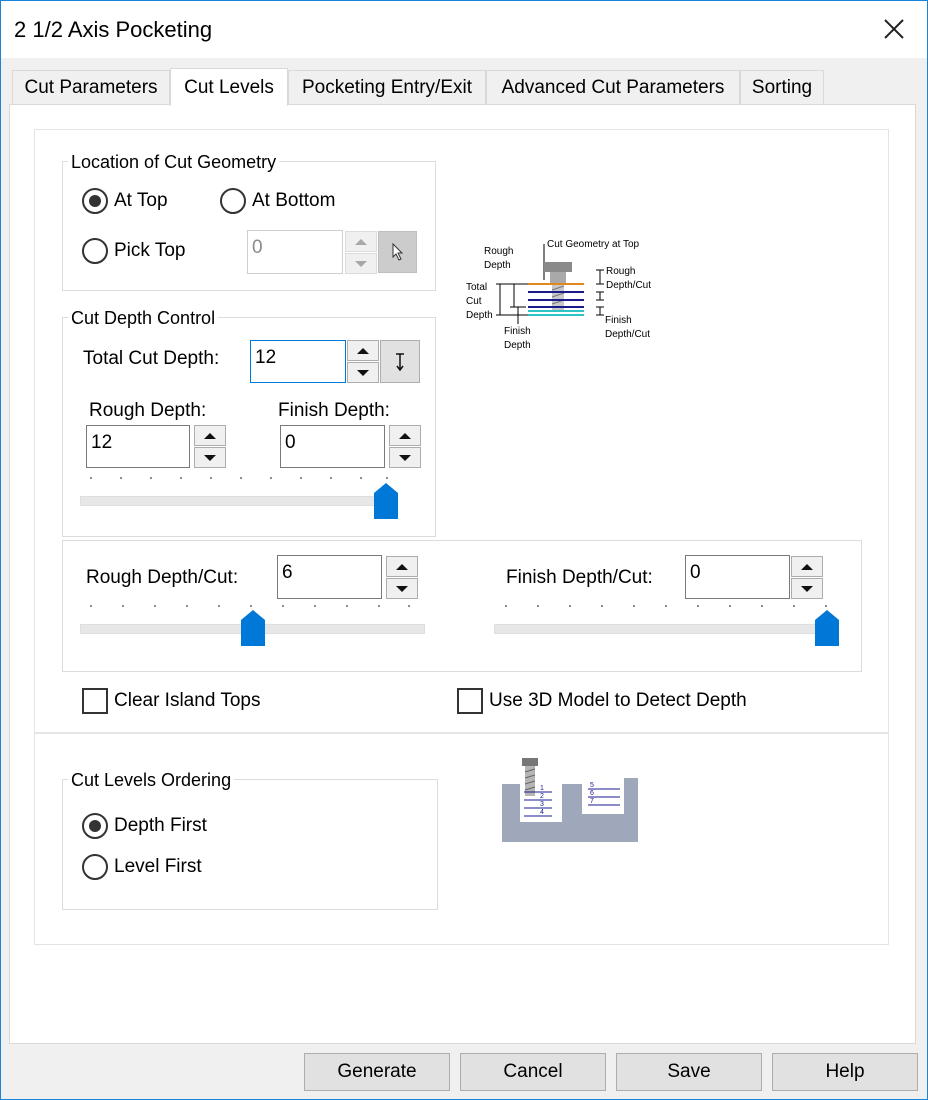  What do you see at coordinates (497, 265) in the screenshot?
I see `diagram-rough-depth-label-2: Depth` at bounding box center [497, 265].